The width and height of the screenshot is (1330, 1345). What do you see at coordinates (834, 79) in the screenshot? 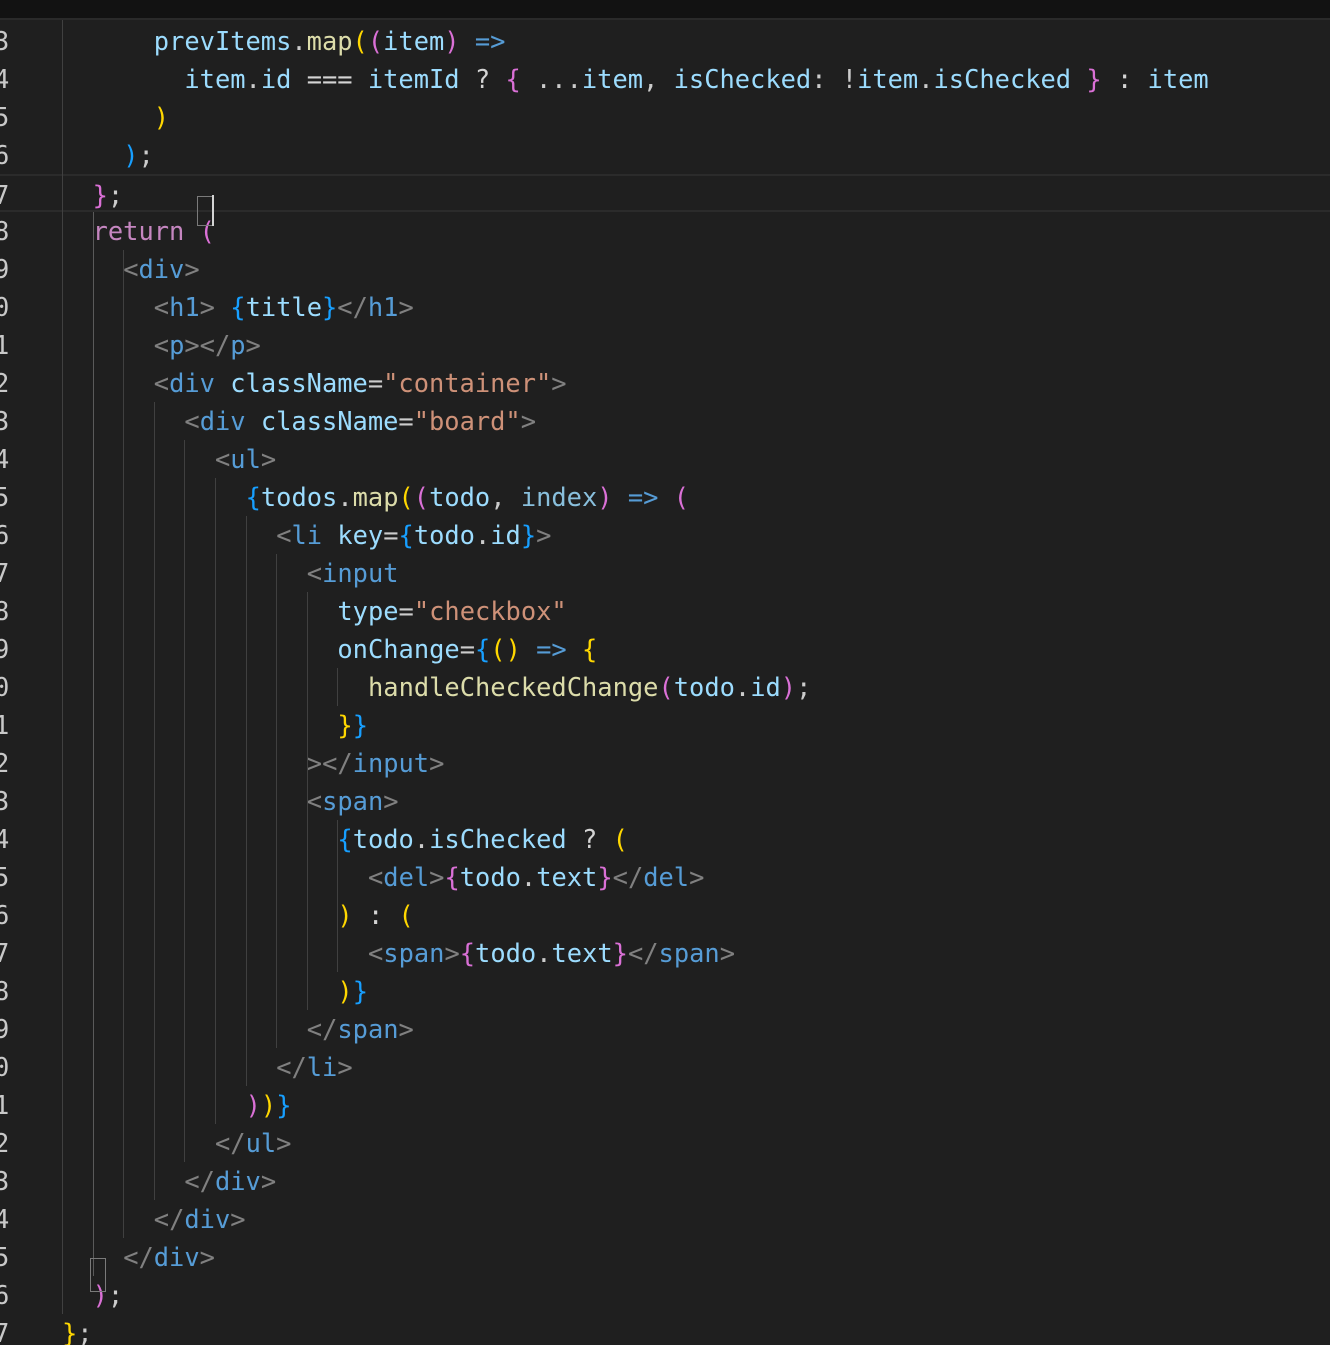
I see `code-token: : !` at bounding box center [834, 79].